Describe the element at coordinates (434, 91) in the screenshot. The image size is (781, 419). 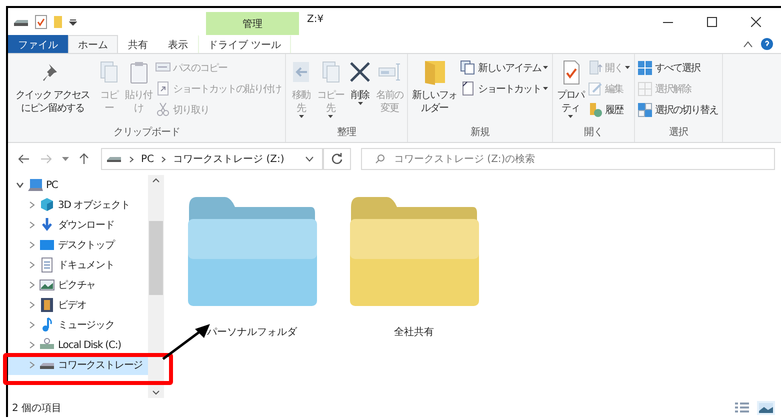
I see `ribbon-button: 新しいフォルダー` at that location.